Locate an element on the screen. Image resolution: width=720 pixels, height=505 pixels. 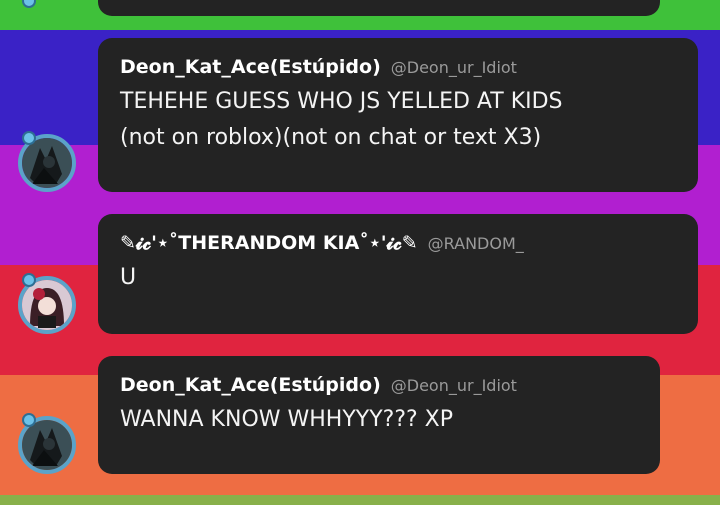
message-line: WANNA KNOW WHHYYY??? XP is located at coordinates (287, 419).